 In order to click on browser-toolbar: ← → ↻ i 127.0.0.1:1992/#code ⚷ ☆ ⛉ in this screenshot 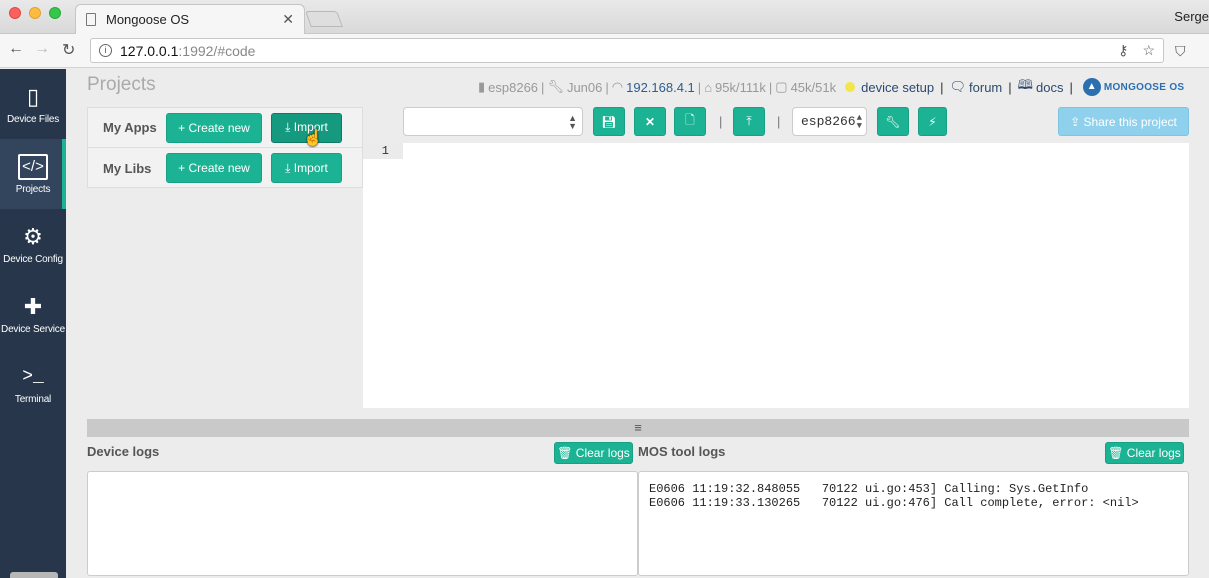, I will do `click(604, 51)`.